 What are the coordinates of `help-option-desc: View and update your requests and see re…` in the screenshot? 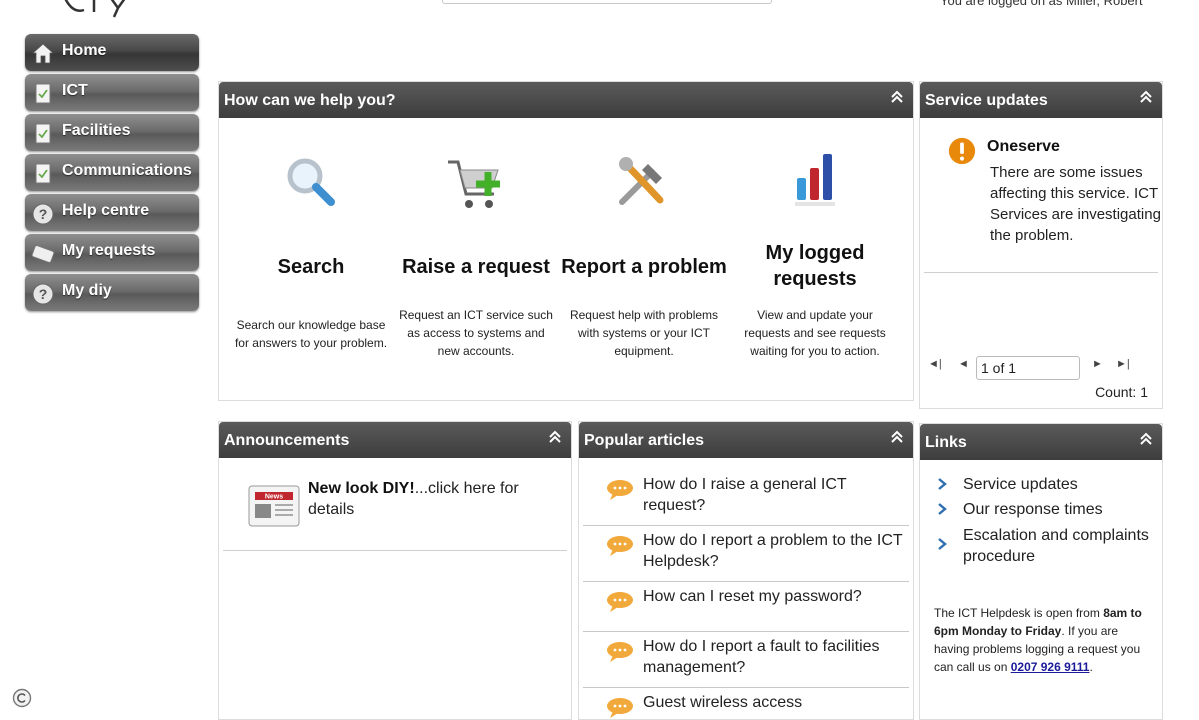 It's located at (815, 333).